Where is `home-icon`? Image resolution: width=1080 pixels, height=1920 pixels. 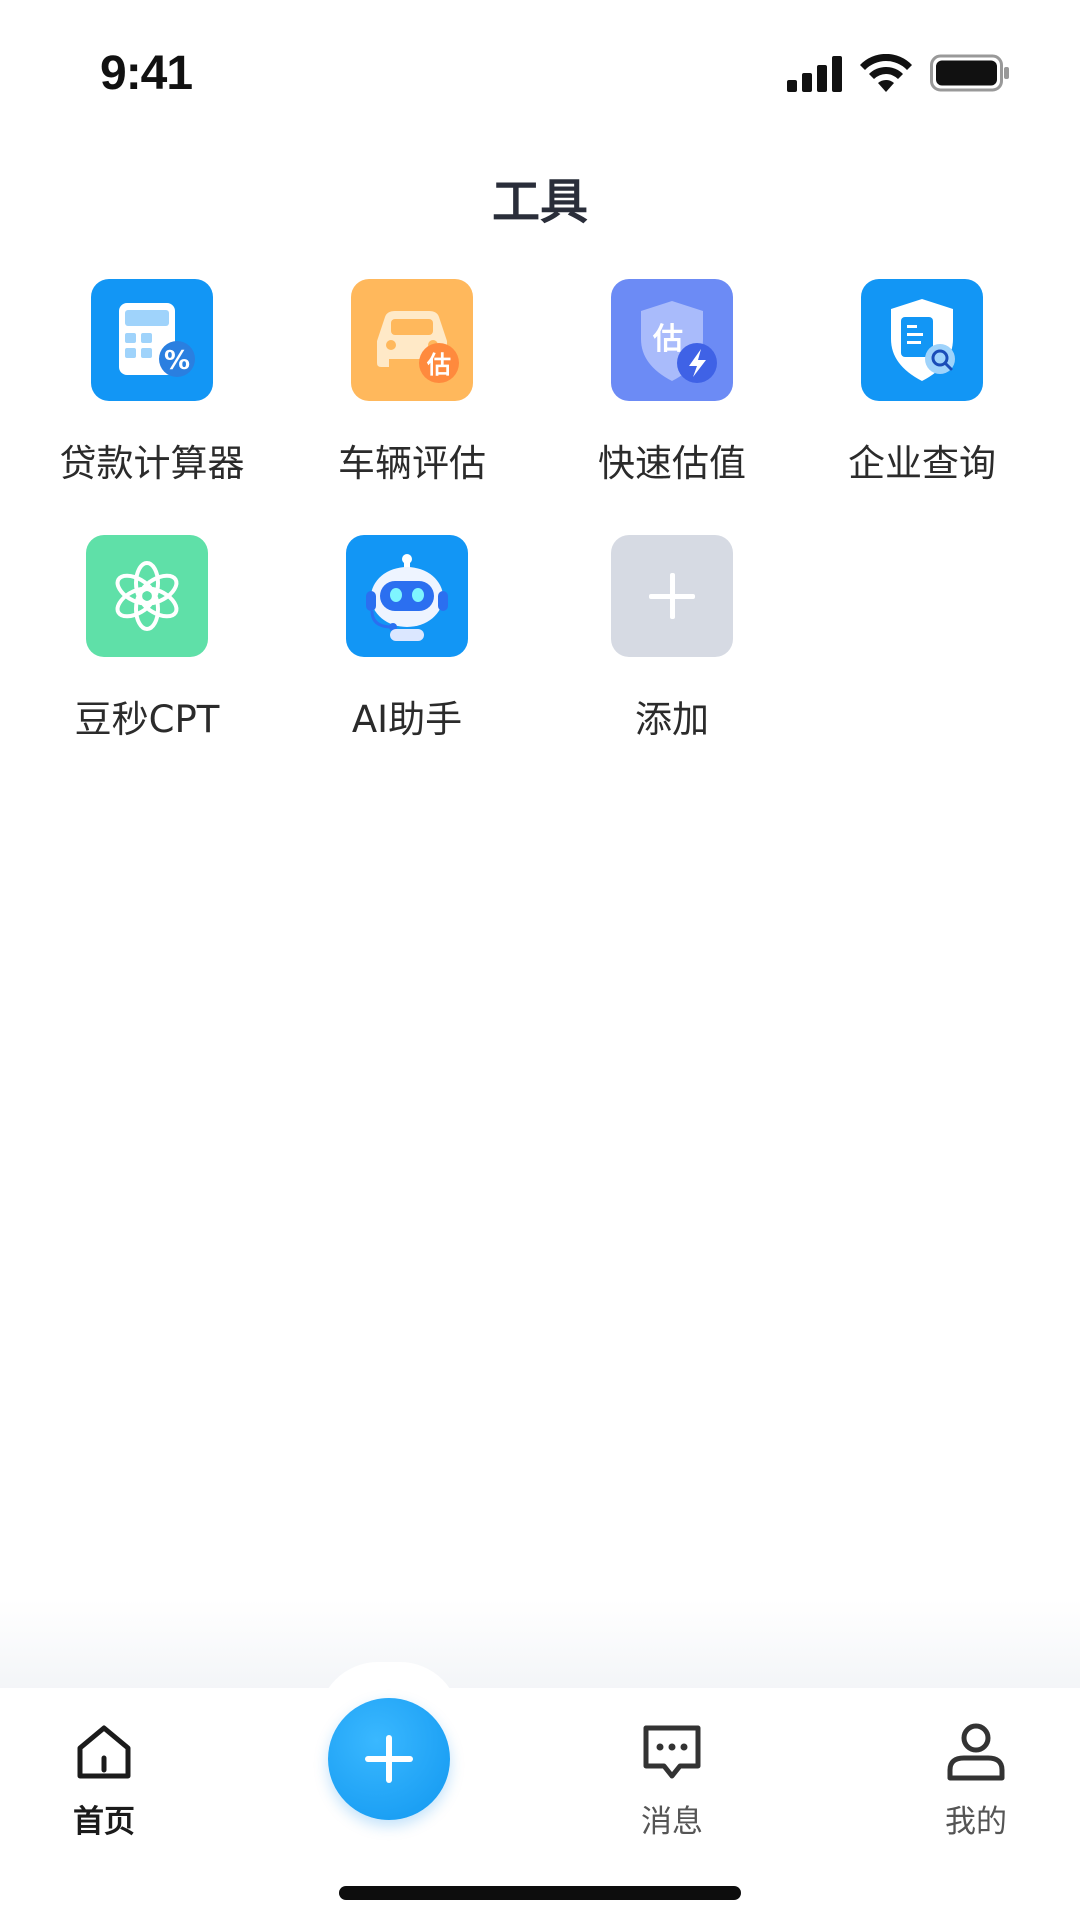 home-icon is located at coordinates (104, 1752).